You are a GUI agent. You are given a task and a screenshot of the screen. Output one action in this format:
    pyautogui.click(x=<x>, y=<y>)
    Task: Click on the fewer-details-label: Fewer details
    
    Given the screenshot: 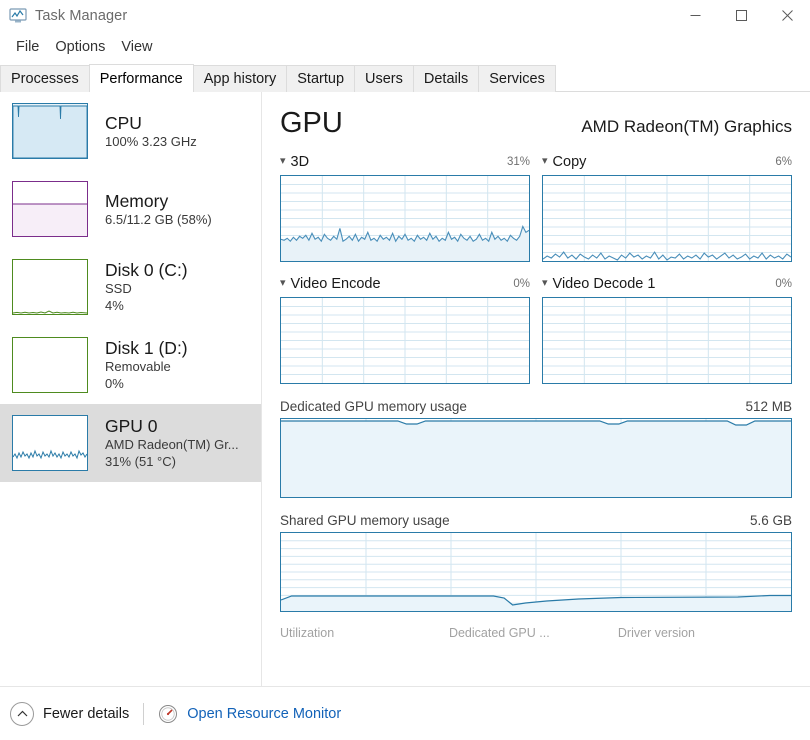 What is the action you would take?
    pyautogui.click(x=86, y=713)
    